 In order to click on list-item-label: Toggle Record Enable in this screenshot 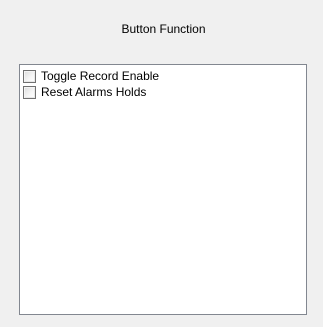, I will do `click(100, 76)`.